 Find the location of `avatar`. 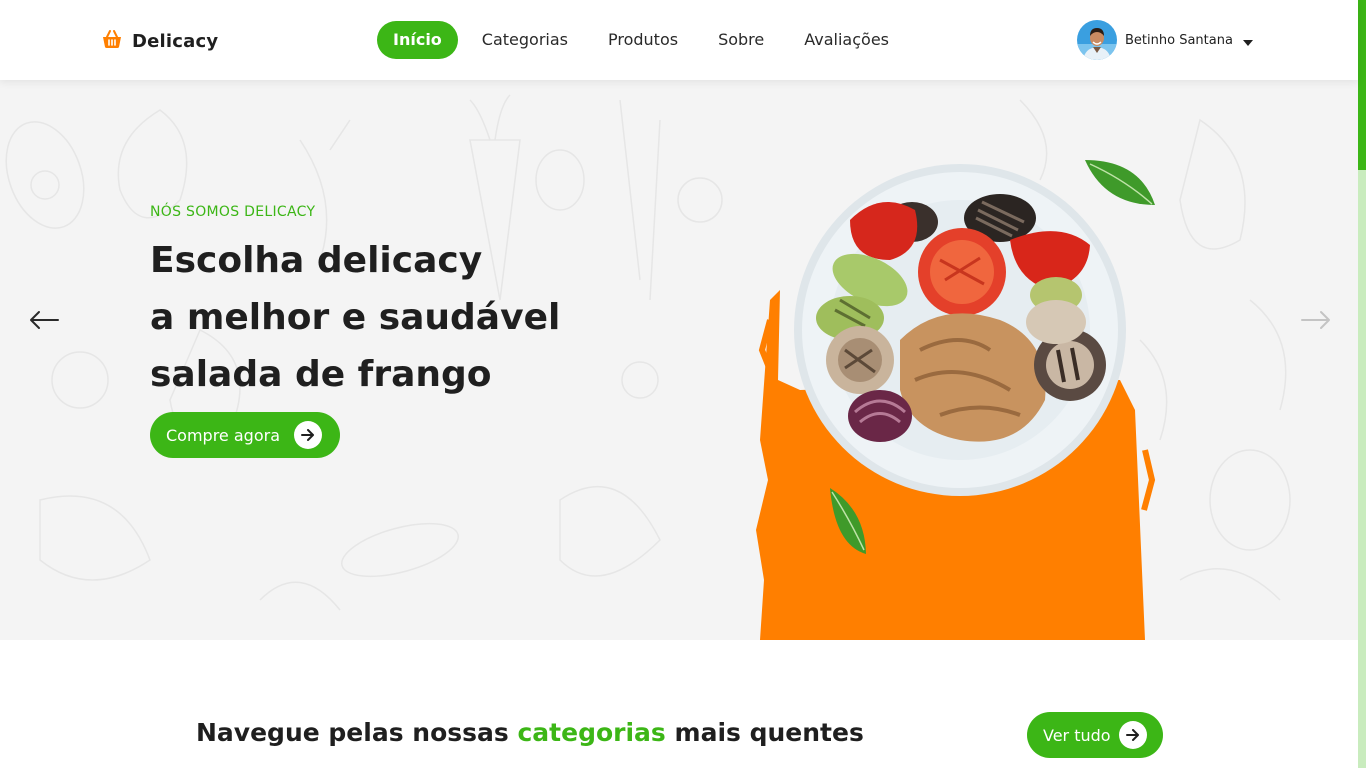

avatar is located at coordinates (1097, 40).